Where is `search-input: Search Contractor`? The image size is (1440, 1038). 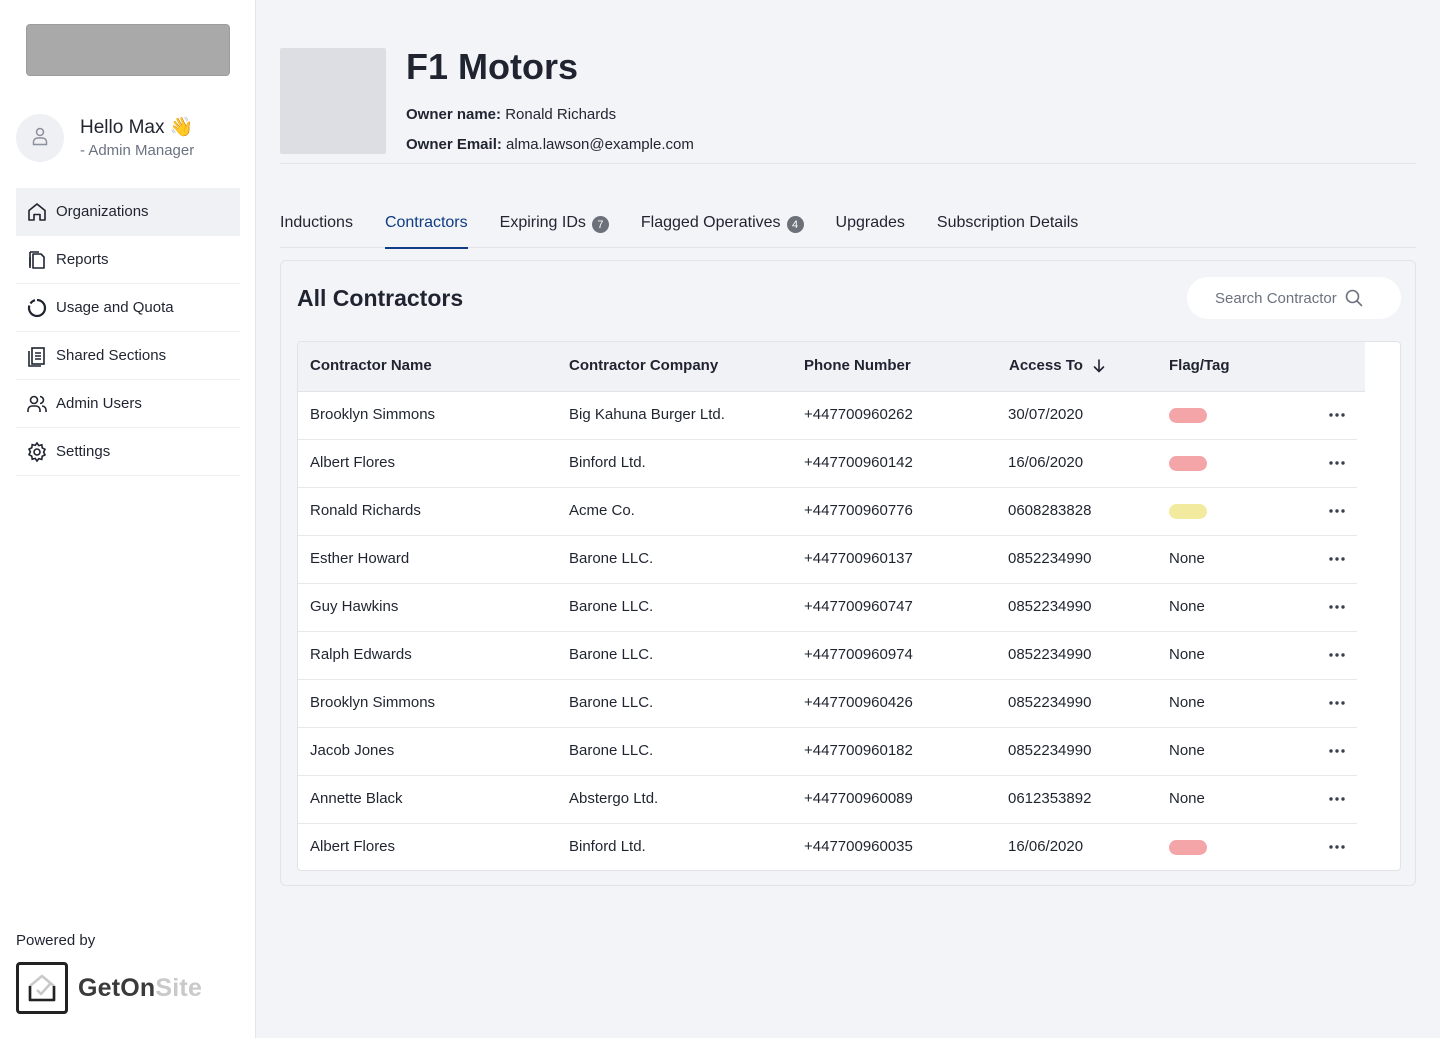 search-input: Search Contractor is located at coordinates (1294, 298).